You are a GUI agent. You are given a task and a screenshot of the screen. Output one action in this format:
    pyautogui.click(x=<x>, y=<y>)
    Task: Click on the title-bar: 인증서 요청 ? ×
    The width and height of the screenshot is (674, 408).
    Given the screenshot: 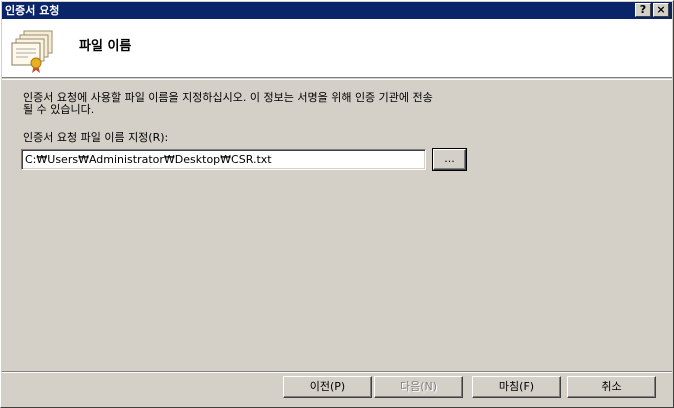 What is the action you would take?
    pyautogui.click(x=337, y=10)
    